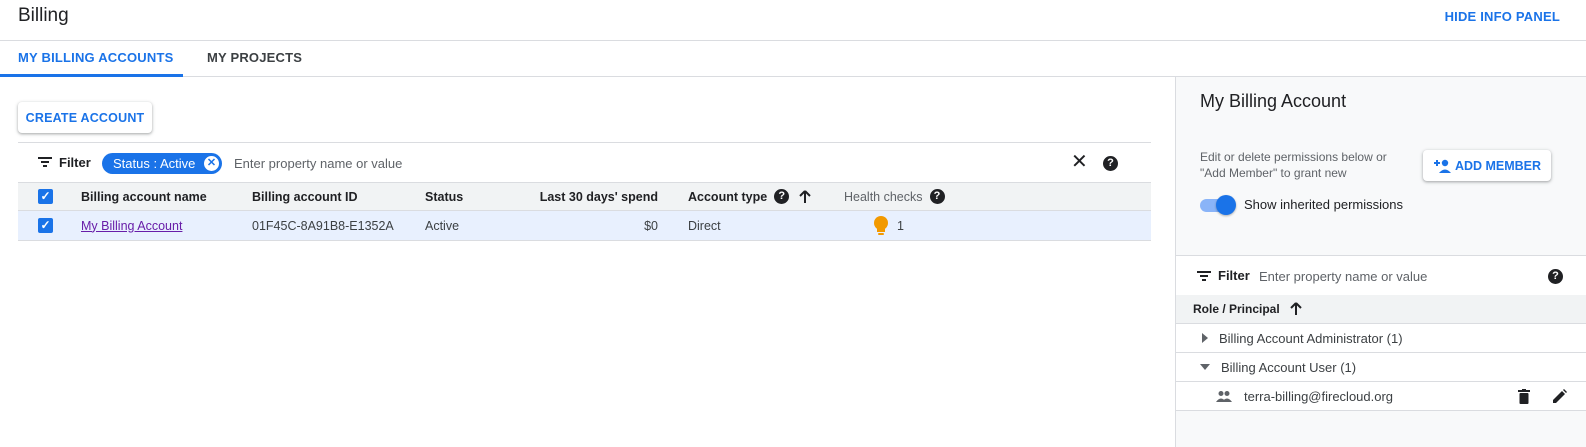  I want to click on column-header-health: Health checks ?, so click(894, 196).